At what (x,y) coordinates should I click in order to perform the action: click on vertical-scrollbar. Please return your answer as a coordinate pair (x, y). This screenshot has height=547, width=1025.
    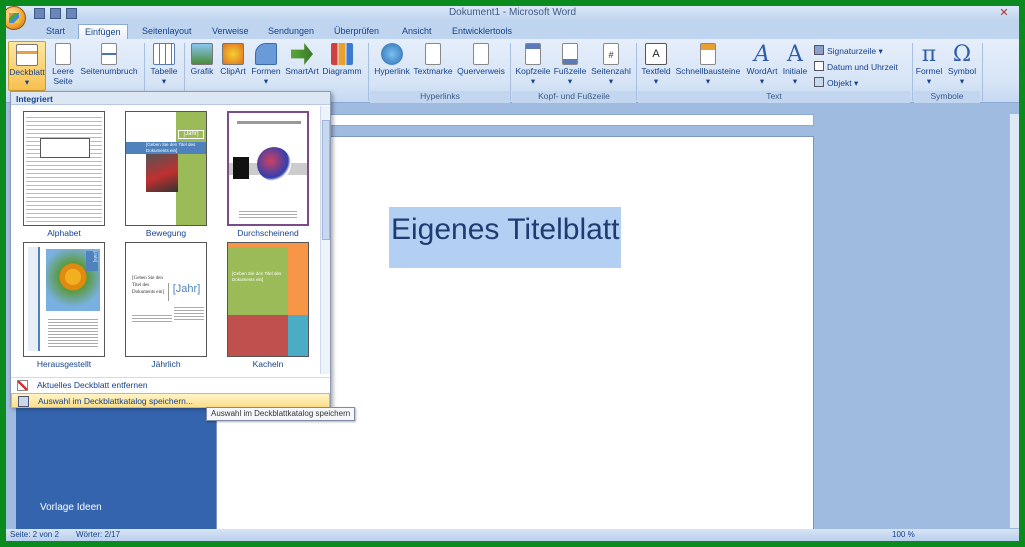
    Looking at the image, I should click on (1014, 321).